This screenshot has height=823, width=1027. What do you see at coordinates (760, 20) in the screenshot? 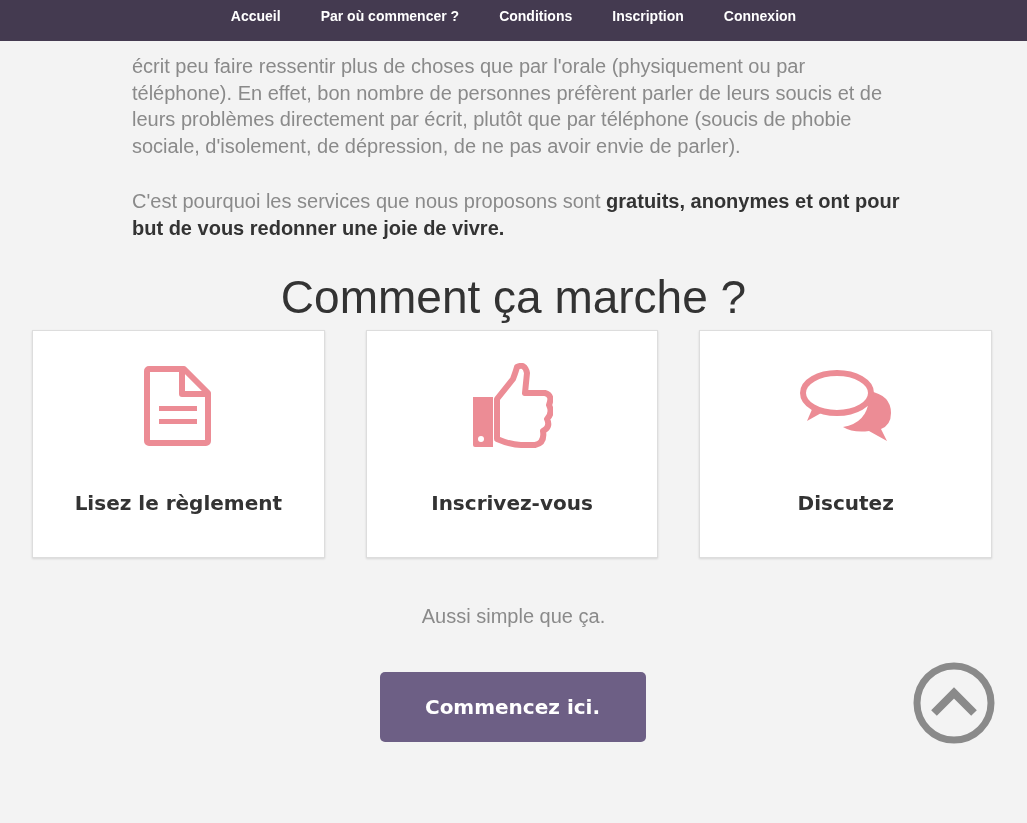
I see `nav-link: Connexion` at bounding box center [760, 20].